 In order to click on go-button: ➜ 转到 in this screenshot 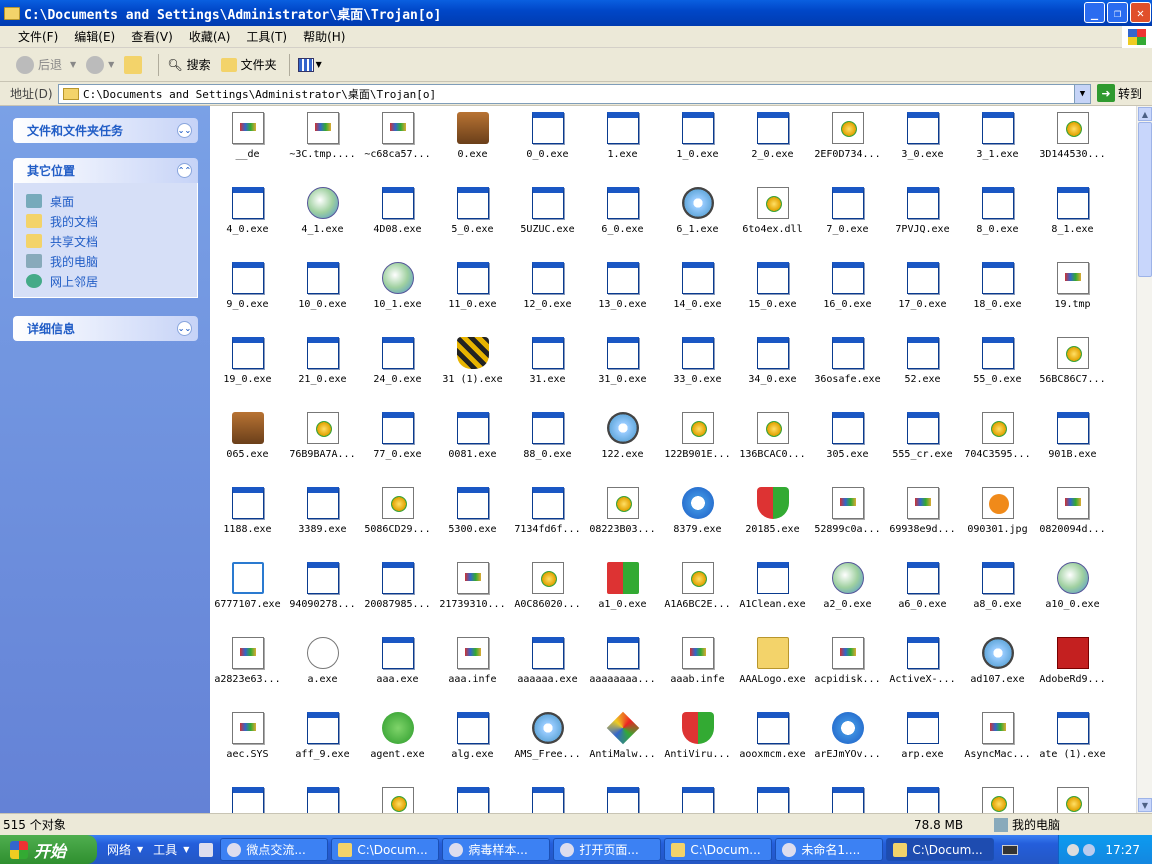, I will do `click(1119, 93)`.